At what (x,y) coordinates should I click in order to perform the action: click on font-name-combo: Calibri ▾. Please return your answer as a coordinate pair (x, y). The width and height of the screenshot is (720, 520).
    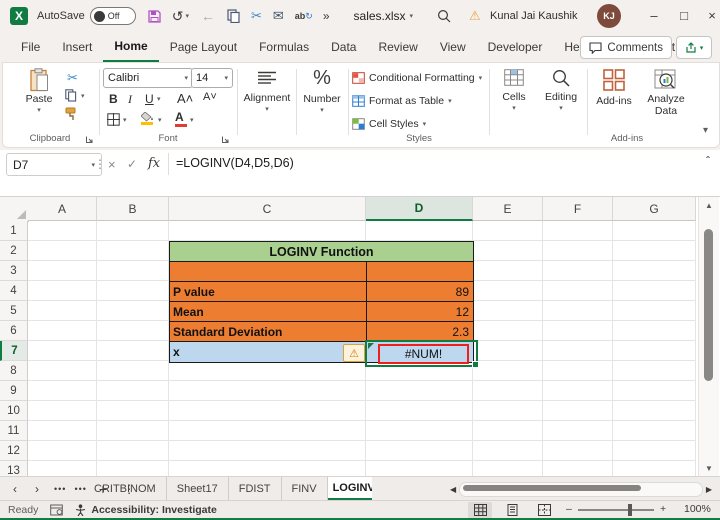
    Looking at the image, I should click on (148, 78).